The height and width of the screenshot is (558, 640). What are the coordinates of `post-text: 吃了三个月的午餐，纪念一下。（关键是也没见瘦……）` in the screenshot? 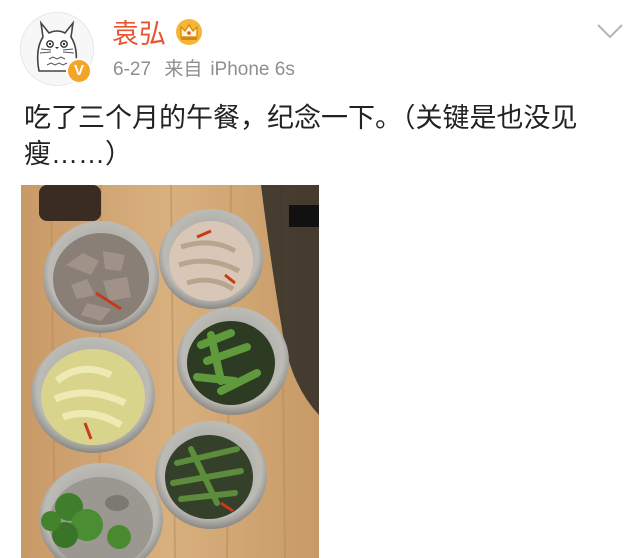 It's located at (301, 136).